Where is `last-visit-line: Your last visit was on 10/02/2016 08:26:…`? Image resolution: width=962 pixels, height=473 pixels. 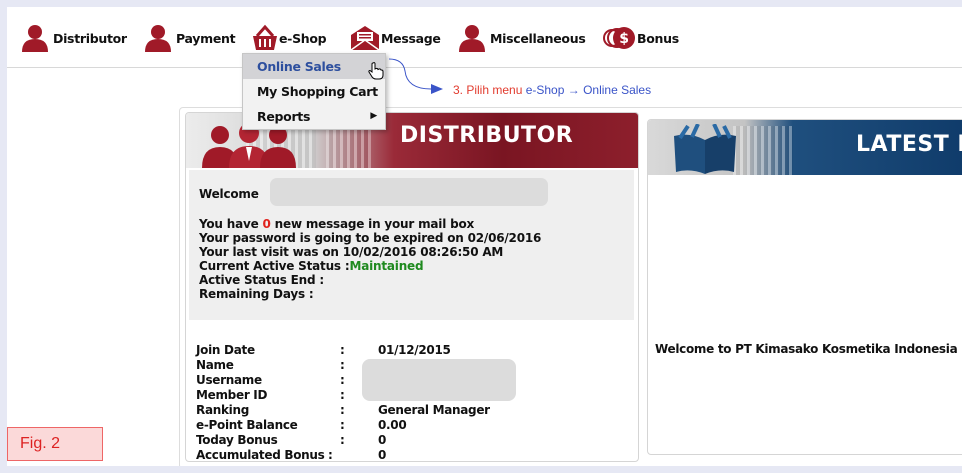
last-visit-line: Your last visit was on 10/02/2016 08:26:… is located at coordinates (351, 252).